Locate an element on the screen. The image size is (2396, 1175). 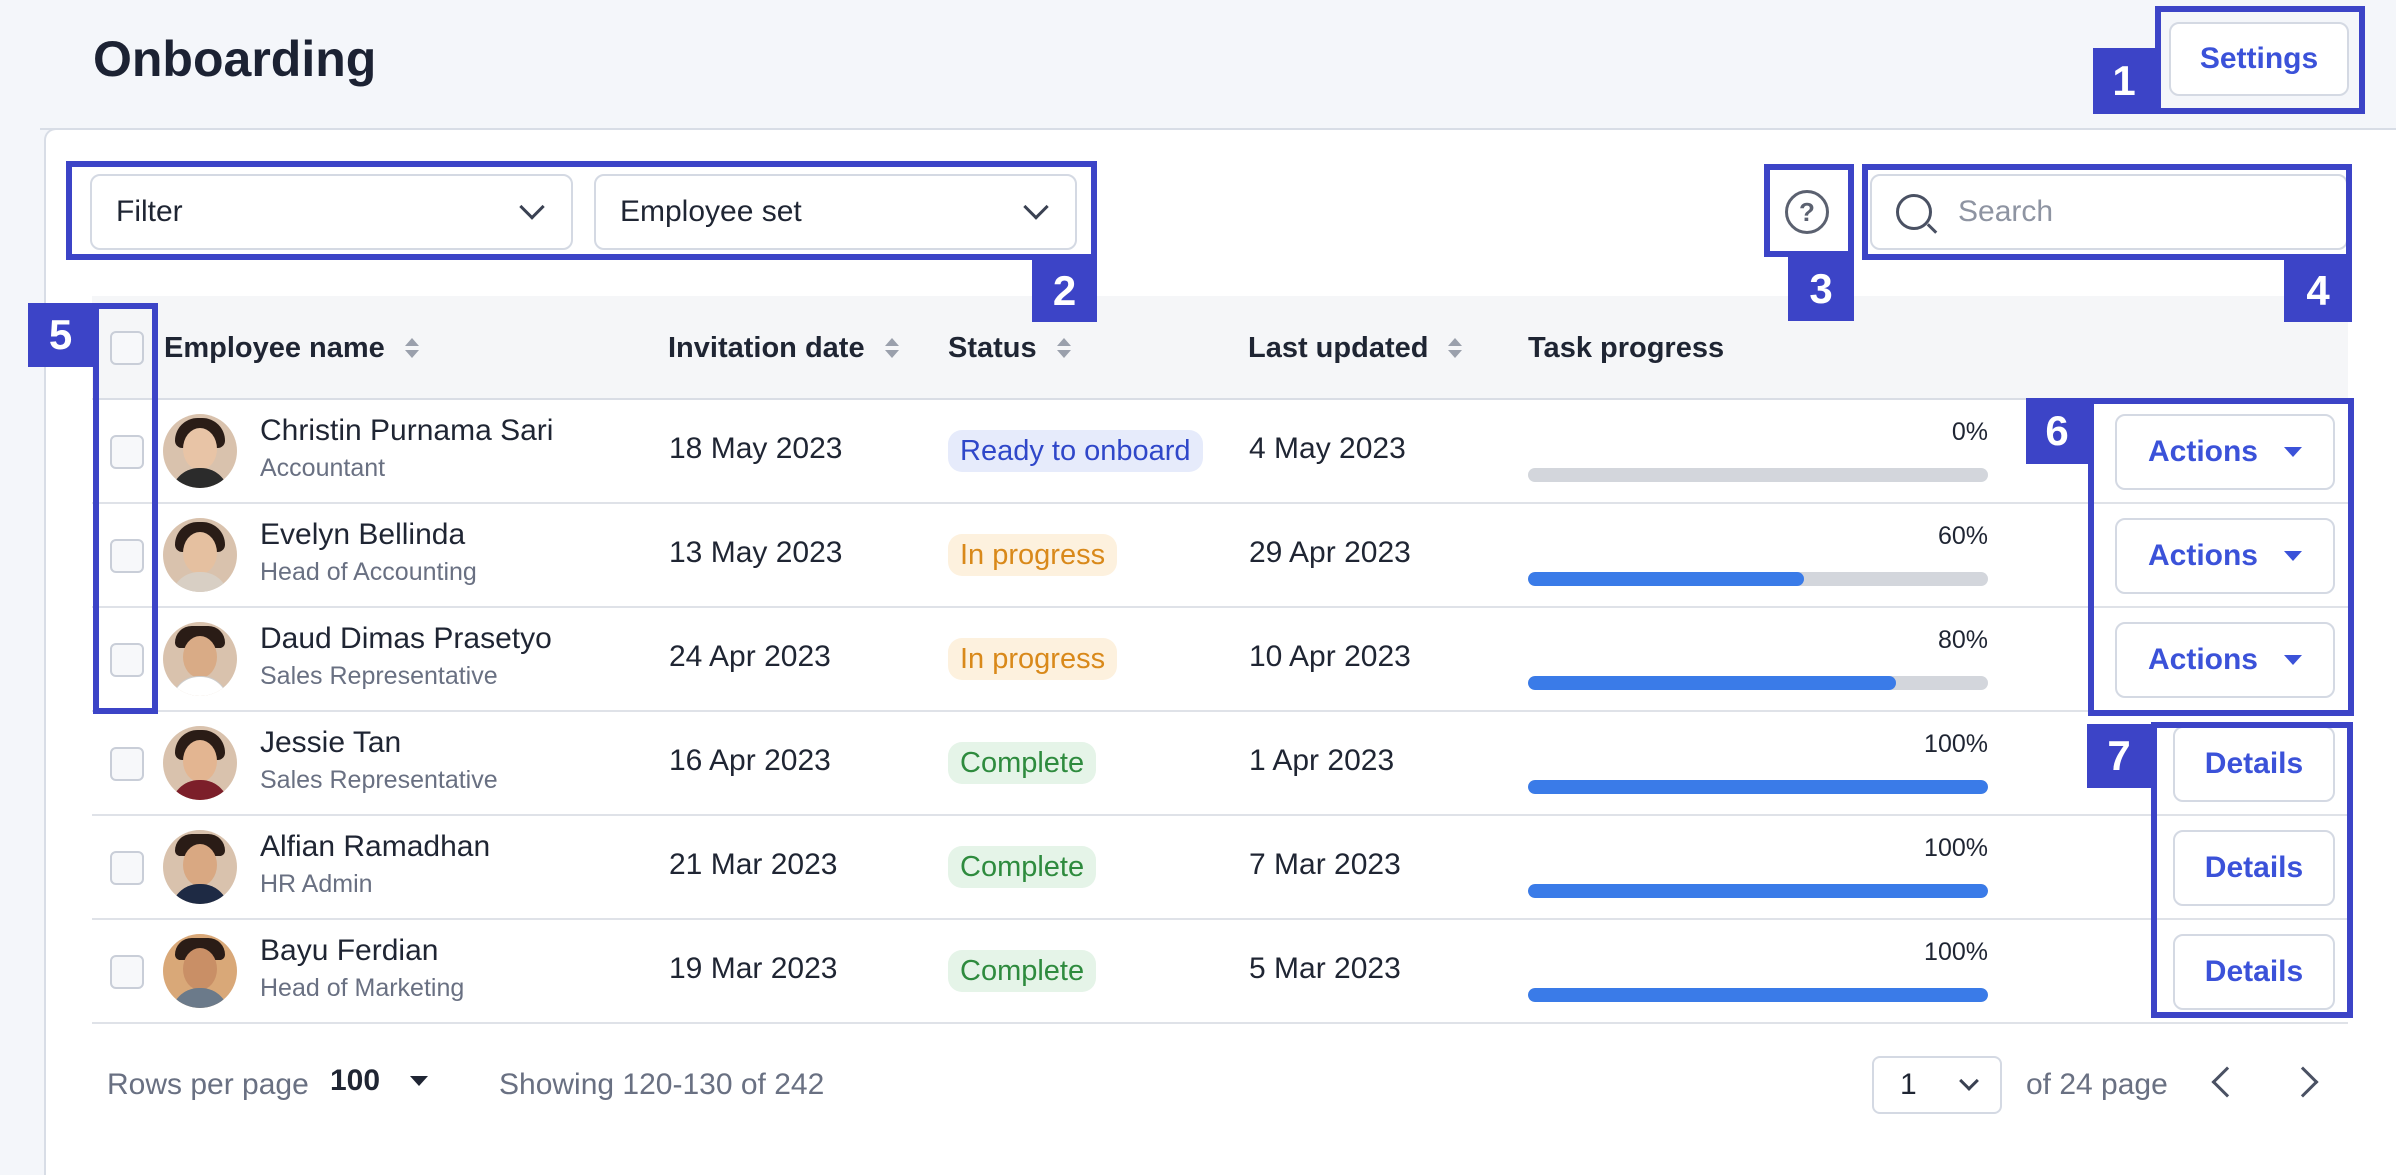
invitation-date: 19 Mar 2023 is located at coordinates (753, 968).